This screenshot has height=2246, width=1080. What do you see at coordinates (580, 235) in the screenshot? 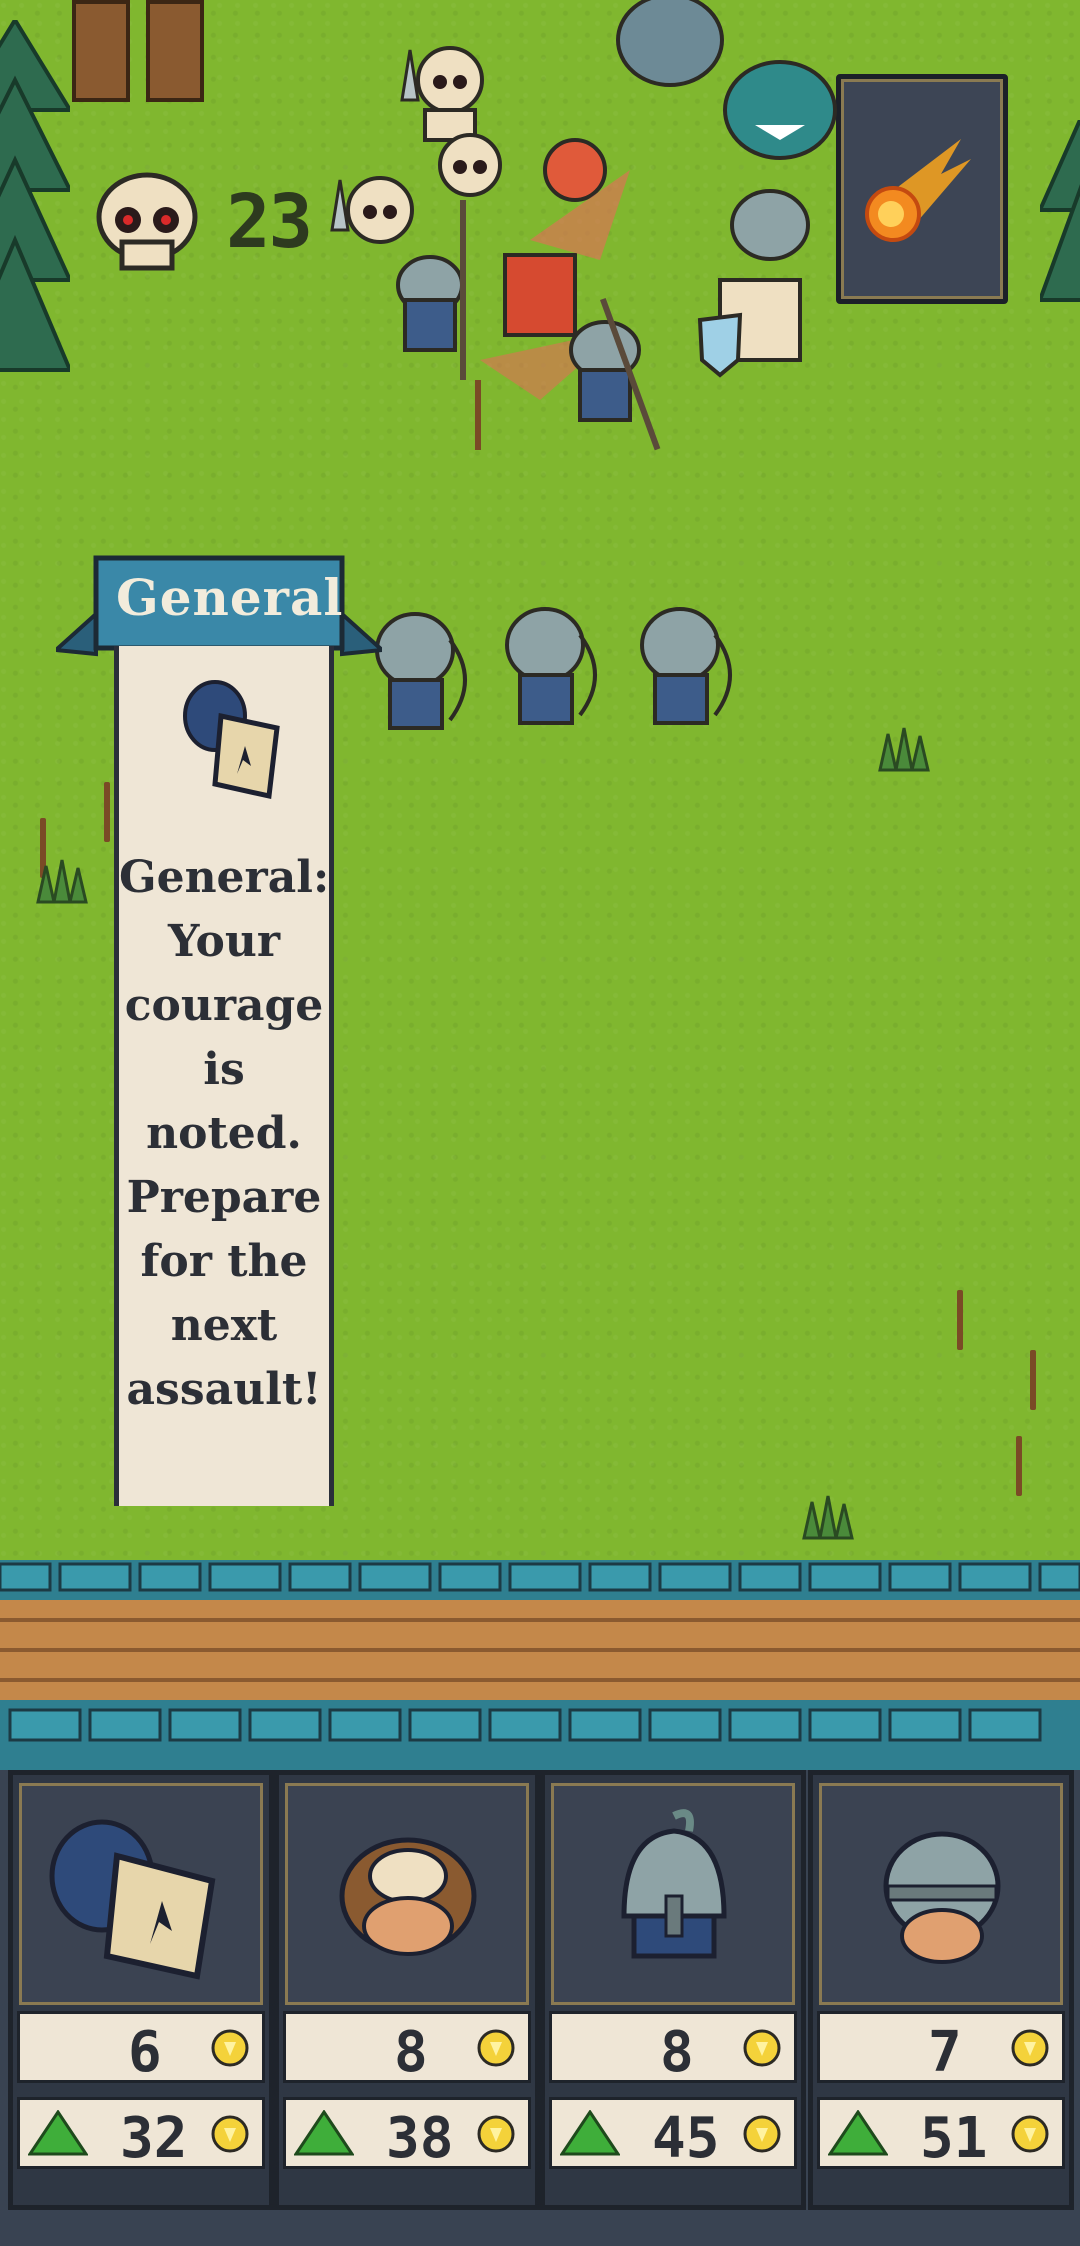
I see `enemy-horde` at bounding box center [580, 235].